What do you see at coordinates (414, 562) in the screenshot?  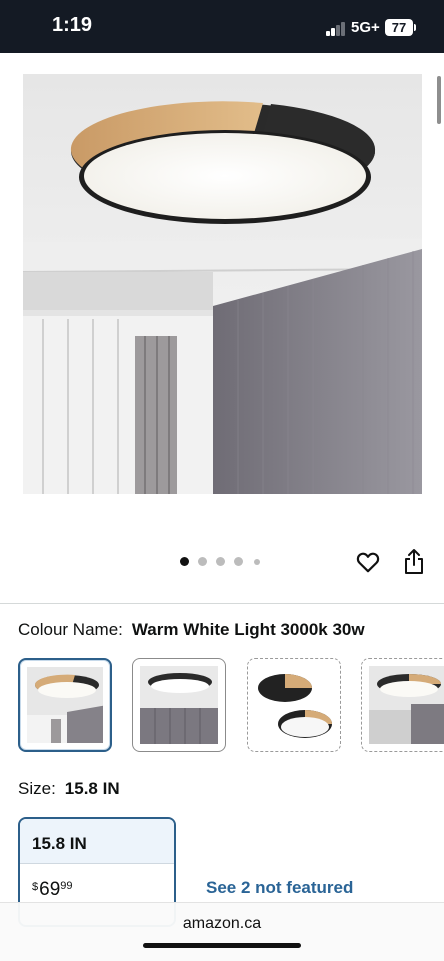 I see `share-icon` at bounding box center [414, 562].